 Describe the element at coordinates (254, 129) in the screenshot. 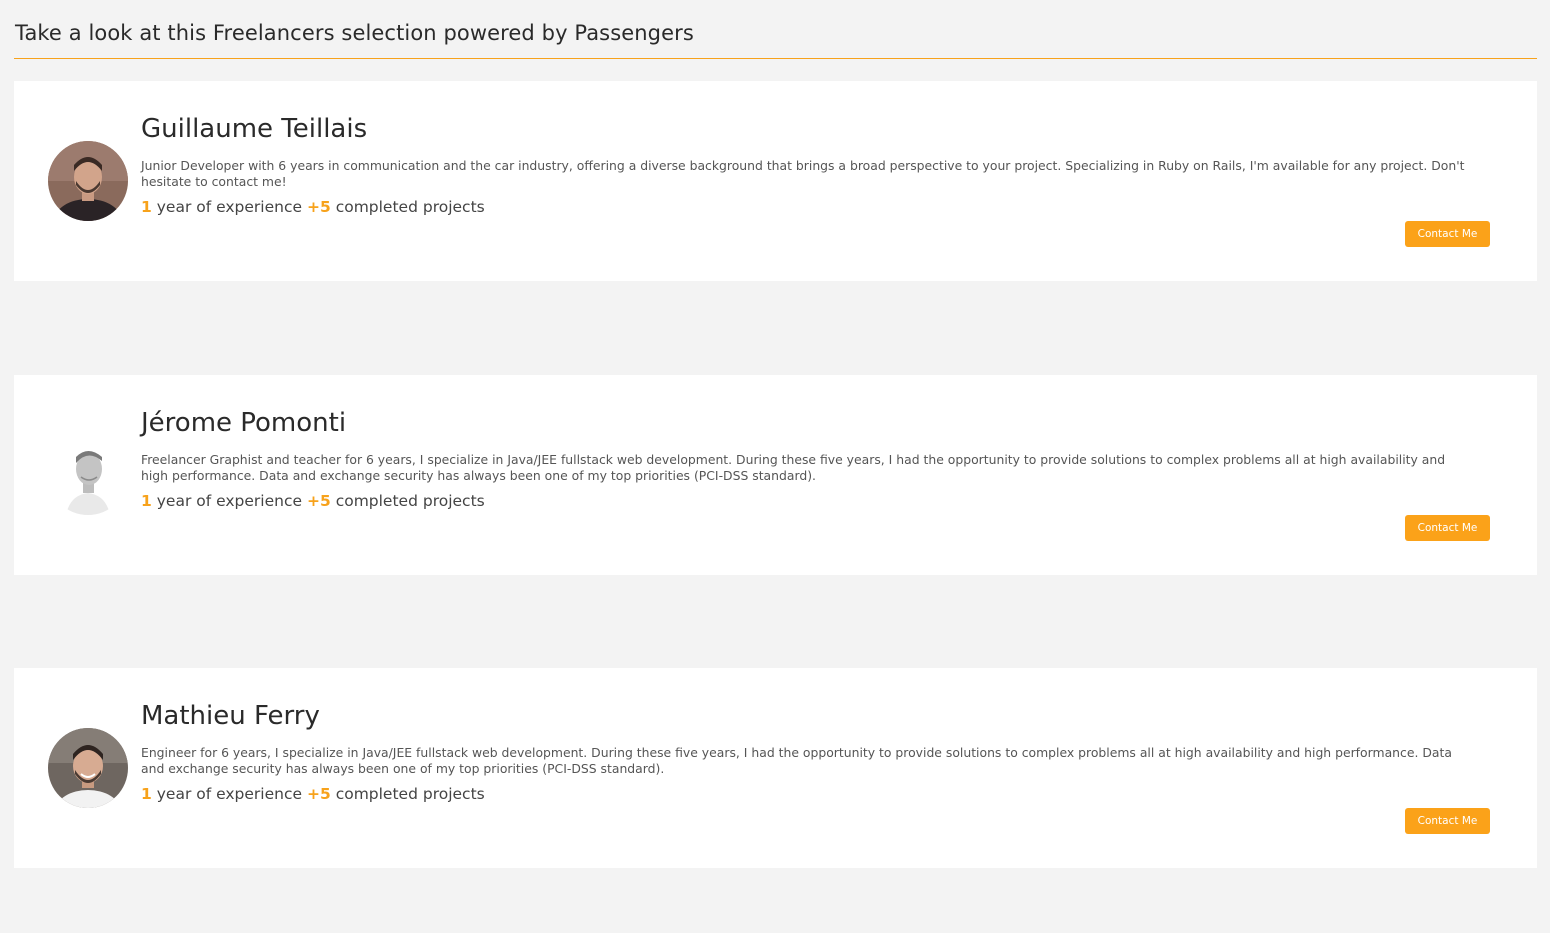

I see `freelancer-name: Guillaume Teillais` at that location.